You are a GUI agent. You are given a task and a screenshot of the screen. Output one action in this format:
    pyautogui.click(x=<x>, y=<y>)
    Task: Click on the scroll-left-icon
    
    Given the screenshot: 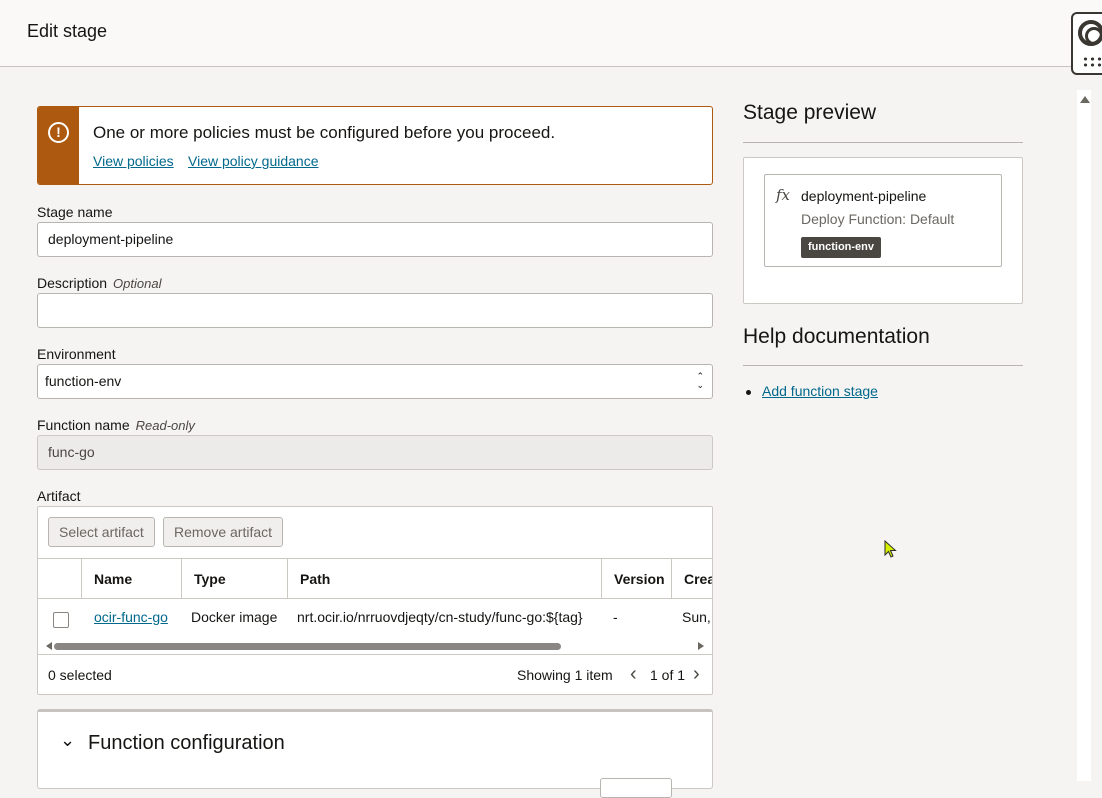 What is the action you would take?
    pyautogui.click(x=49, y=646)
    